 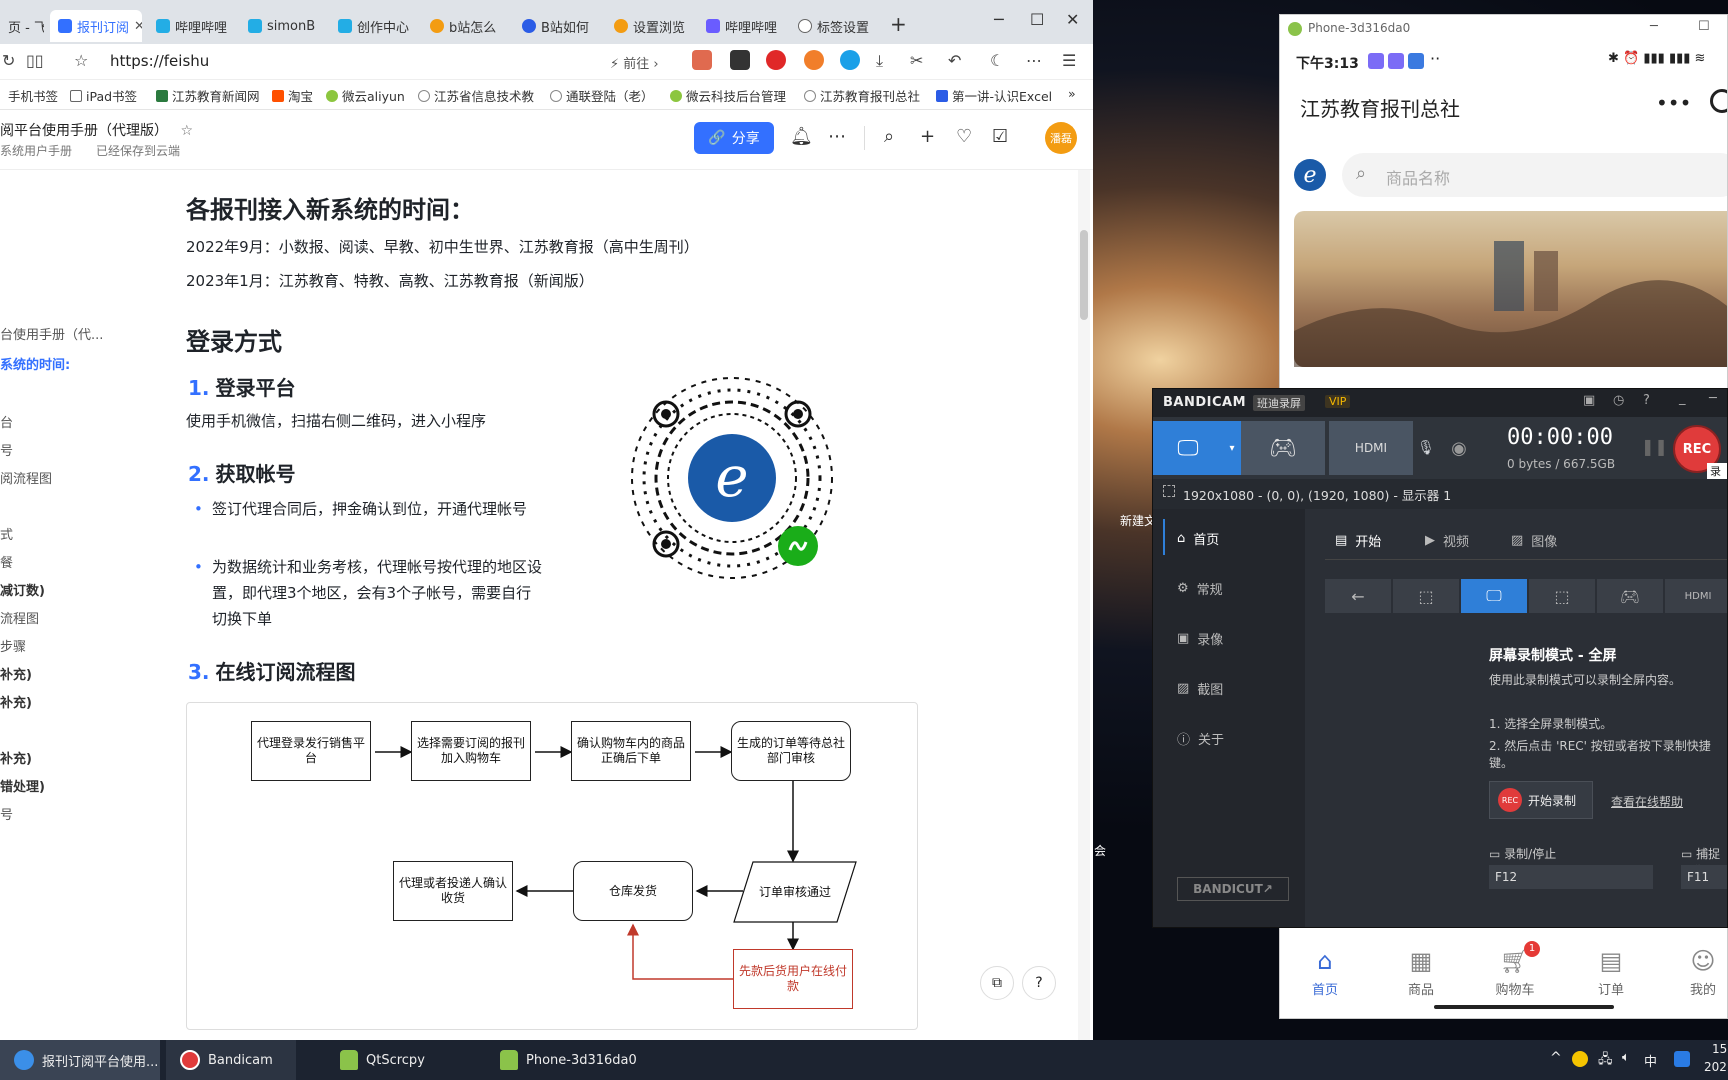 I want to click on fullscreen-mode: 🖵︎, so click(x=1494, y=596).